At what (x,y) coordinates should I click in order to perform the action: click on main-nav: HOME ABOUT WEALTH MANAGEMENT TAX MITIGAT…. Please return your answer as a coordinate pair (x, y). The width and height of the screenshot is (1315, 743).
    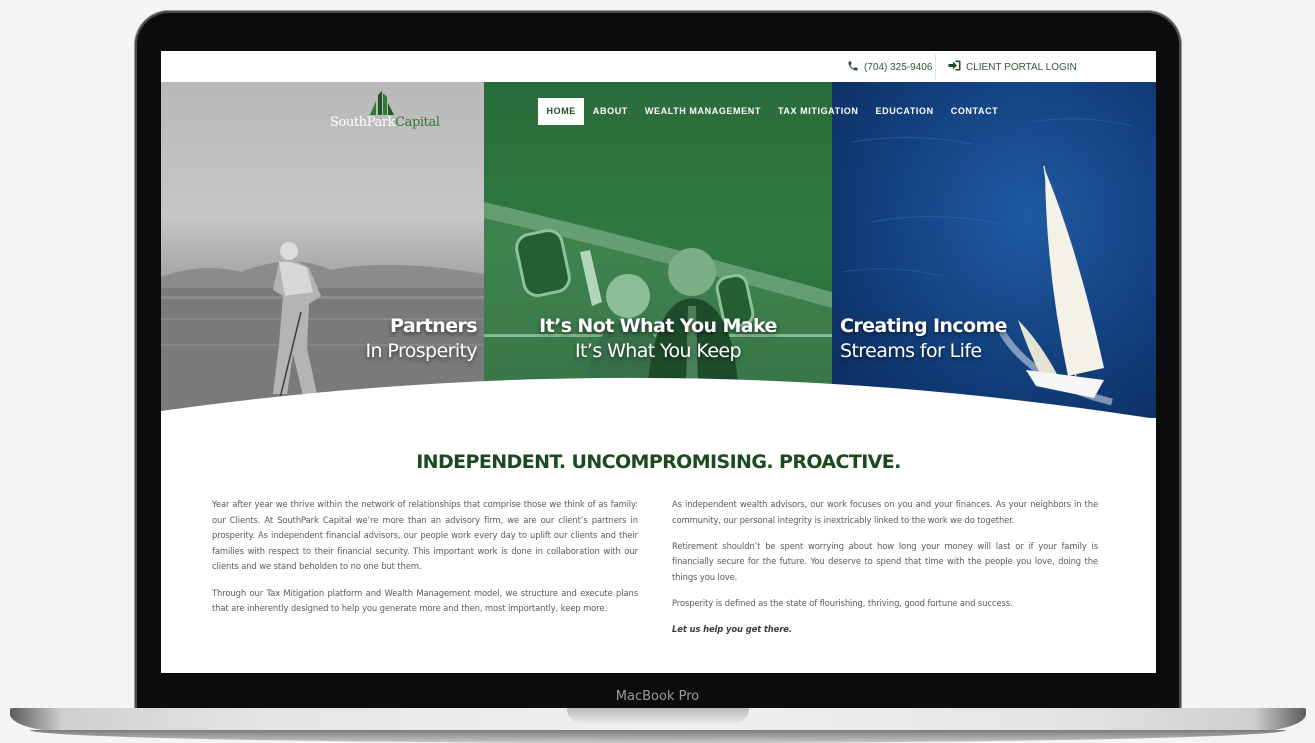
    Looking at the image, I should click on (772, 111).